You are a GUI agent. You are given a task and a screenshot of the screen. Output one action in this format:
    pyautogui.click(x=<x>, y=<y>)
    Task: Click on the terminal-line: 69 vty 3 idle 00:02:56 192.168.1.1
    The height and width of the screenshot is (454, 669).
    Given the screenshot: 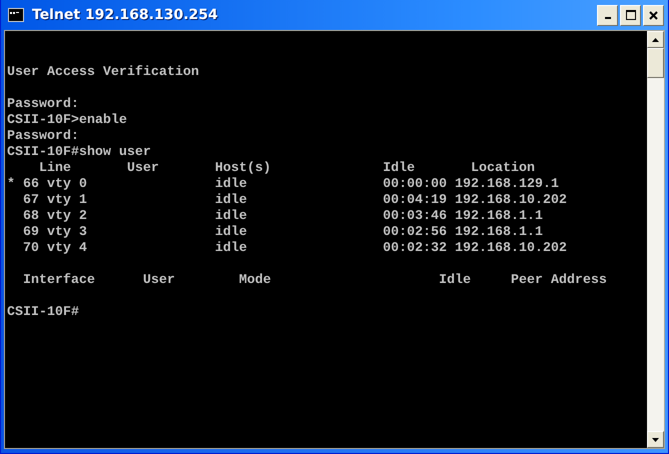 What is the action you would take?
    pyautogui.click(x=283, y=233)
    